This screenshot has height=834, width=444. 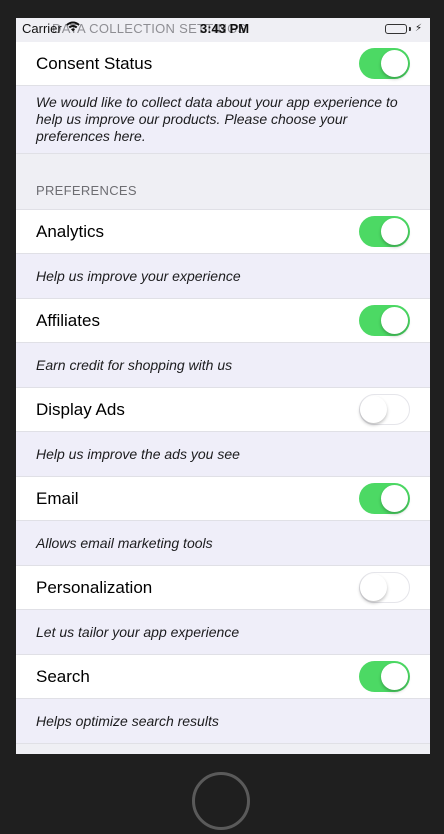 I want to click on display-ads-label: Display Ads, so click(x=80, y=409).